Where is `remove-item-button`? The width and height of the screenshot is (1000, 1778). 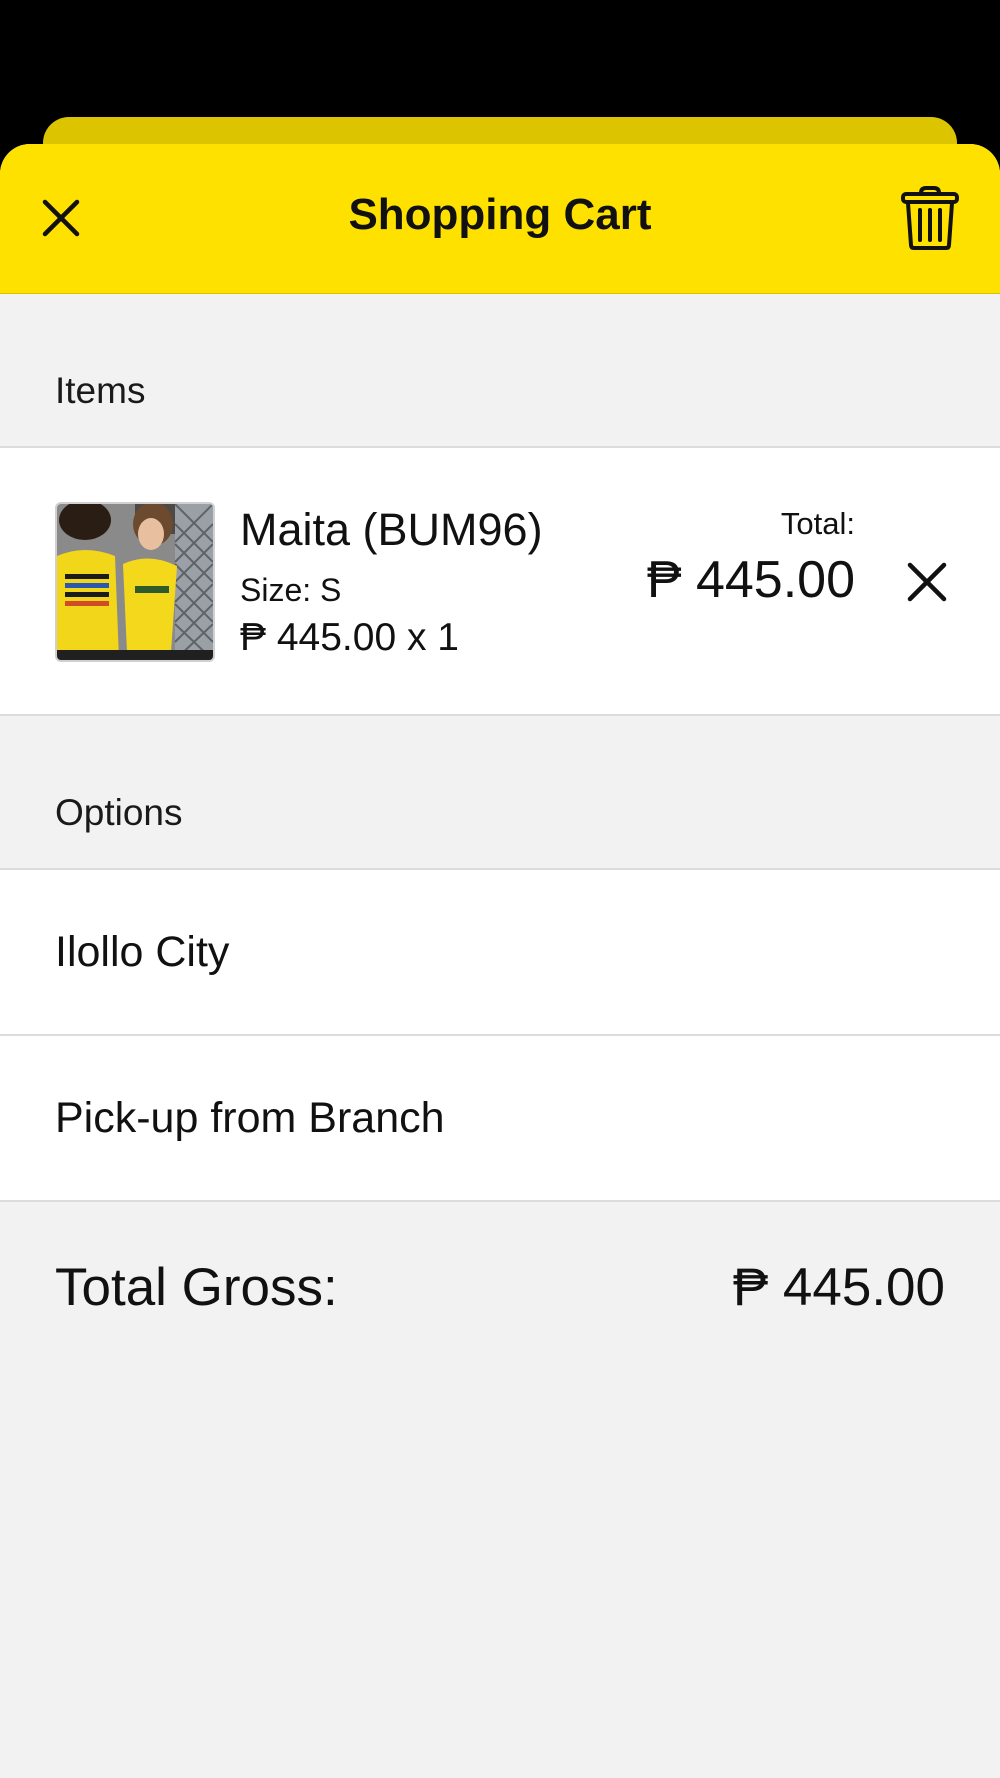 remove-item-button is located at coordinates (927, 582).